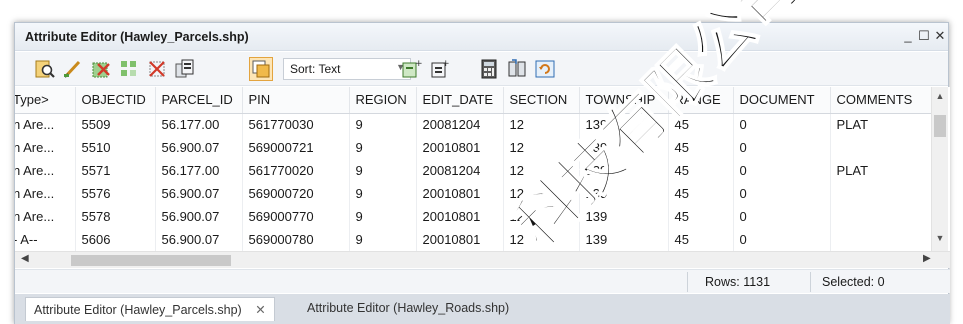 This screenshot has height=324, width=963. I want to click on column-header: Type>, so click(45, 100).